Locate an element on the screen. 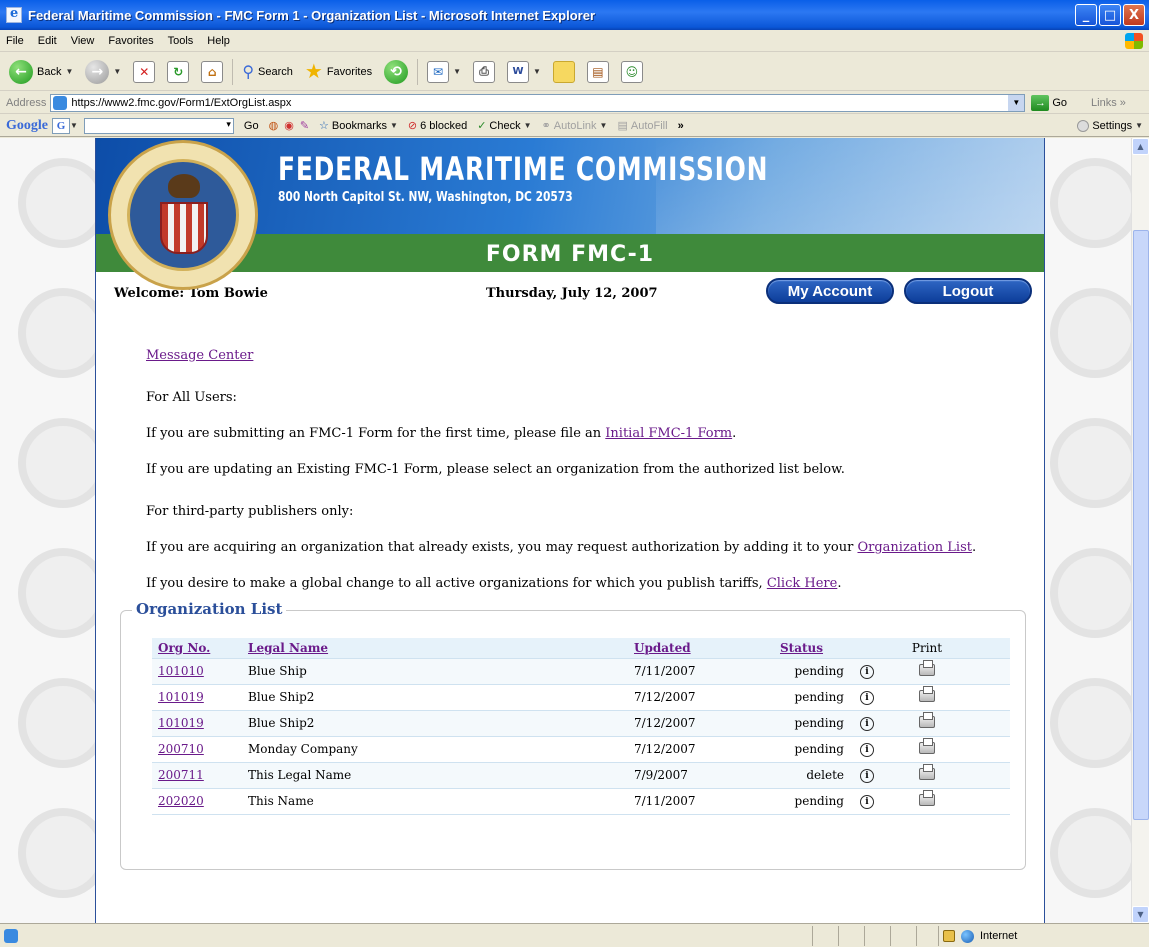  sort-updated-header: Updated is located at coordinates (662, 648).